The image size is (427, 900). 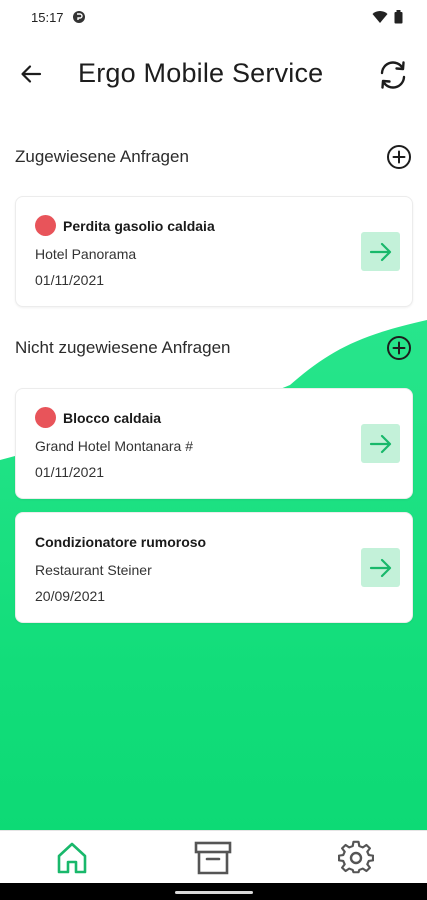 I want to click on assigned-section-header: Zugewiesene Anfragen, so click(x=214, y=157).